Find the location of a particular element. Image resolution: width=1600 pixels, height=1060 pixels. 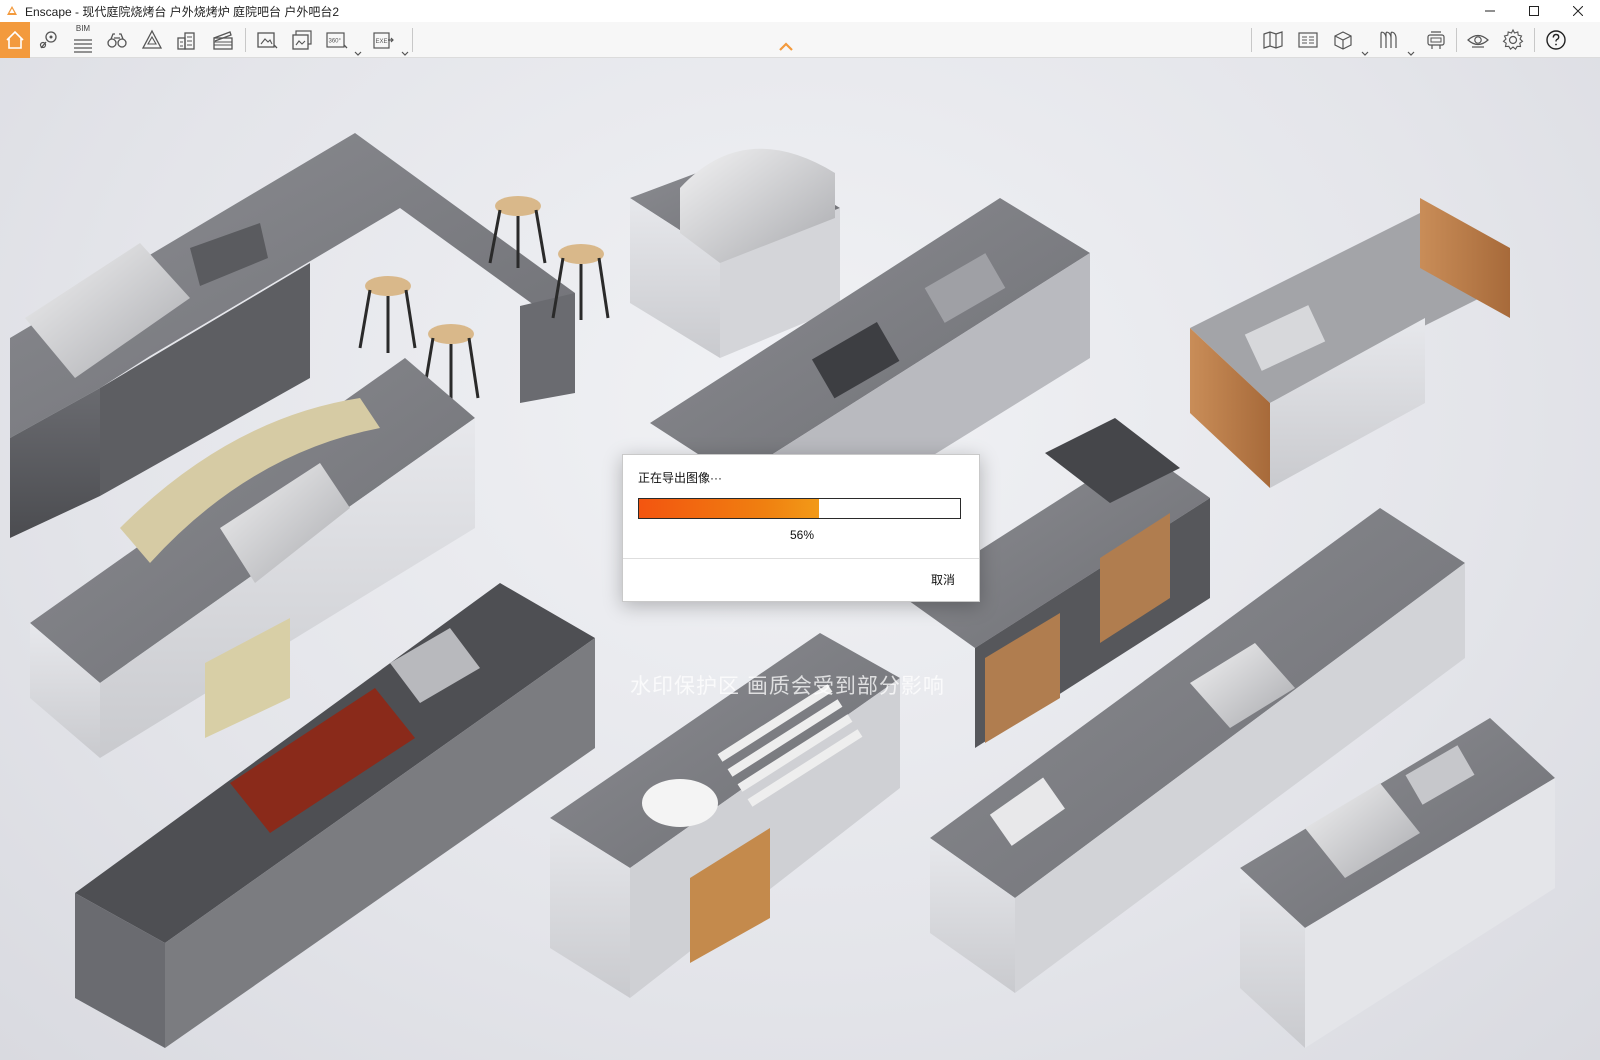

window-title: Enscape - 现代庭院烧烤台 户外烧烤炉 庭院吧台 户外吧台2 is located at coordinates (182, 11).